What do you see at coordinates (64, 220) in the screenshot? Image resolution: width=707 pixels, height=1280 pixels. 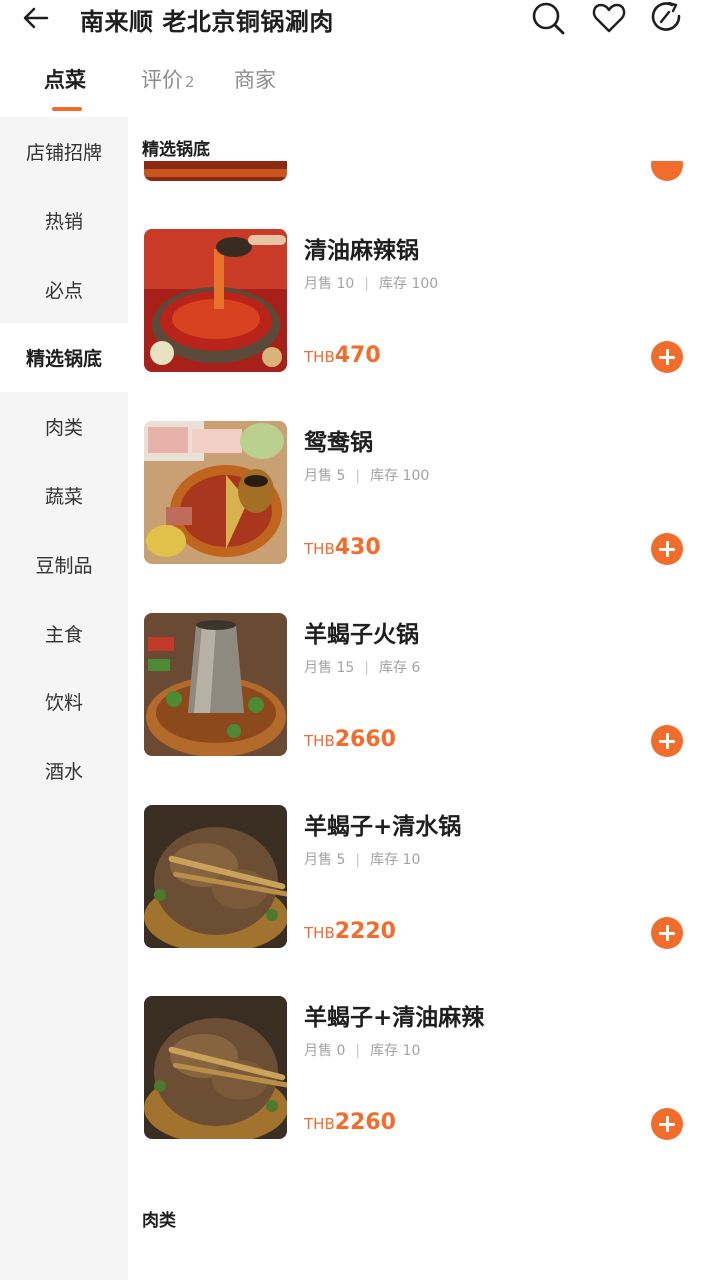 I see `sidebar-item-hot: 热销` at bounding box center [64, 220].